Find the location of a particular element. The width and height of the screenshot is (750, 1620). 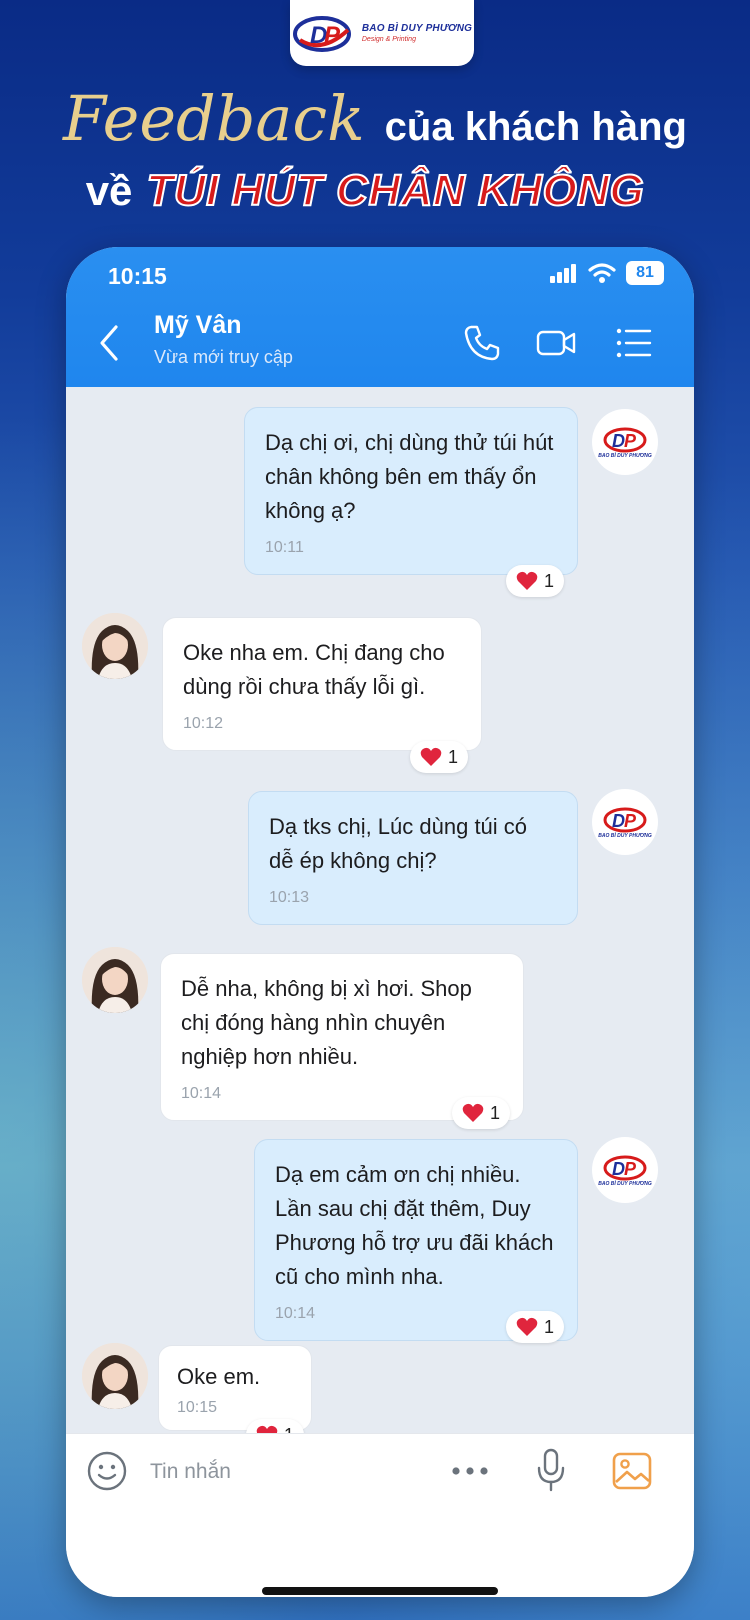

message-input: Tin nhắn is located at coordinates (190, 1472).